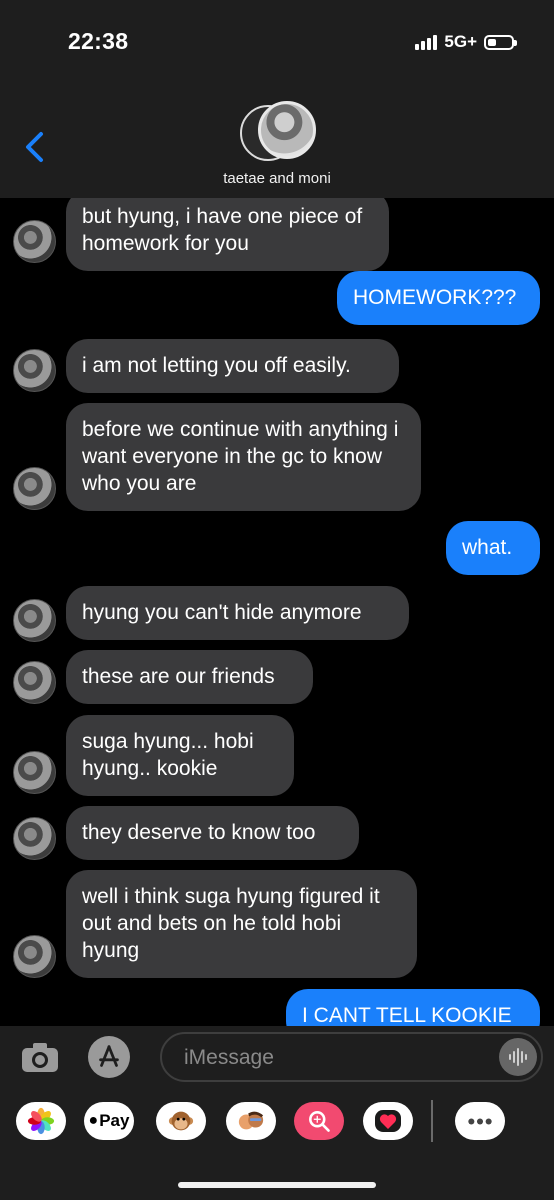 Image resolution: width=554 pixels, height=1200 pixels. I want to click on incoming-message: hyung you can't hide anymore, so click(237, 613).